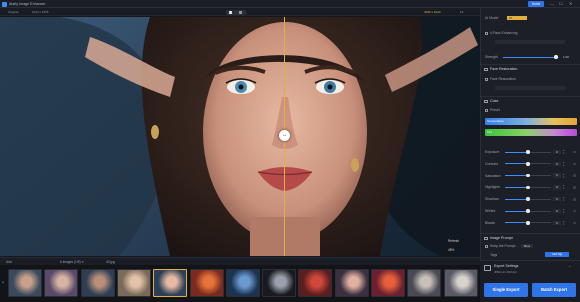 The height and width of the screenshot is (302, 580). I want to click on face-restoration-section: Face Restoration, so click(530, 68).